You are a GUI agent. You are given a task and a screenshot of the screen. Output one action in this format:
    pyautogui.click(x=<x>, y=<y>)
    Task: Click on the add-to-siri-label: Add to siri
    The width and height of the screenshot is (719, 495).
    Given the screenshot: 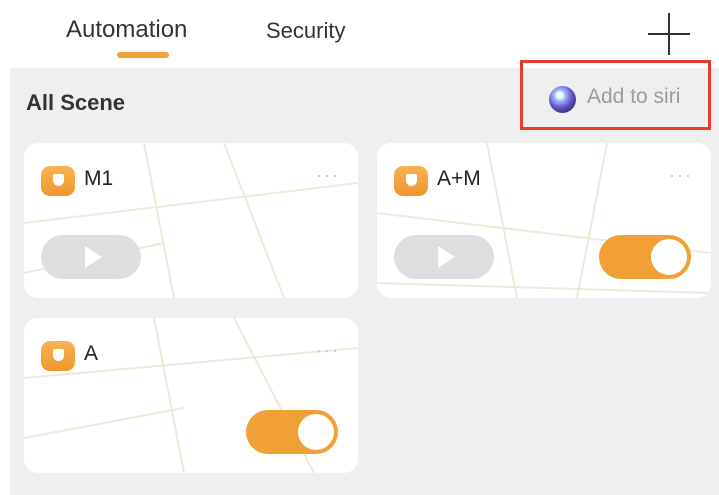 What is the action you would take?
    pyautogui.click(x=634, y=96)
    